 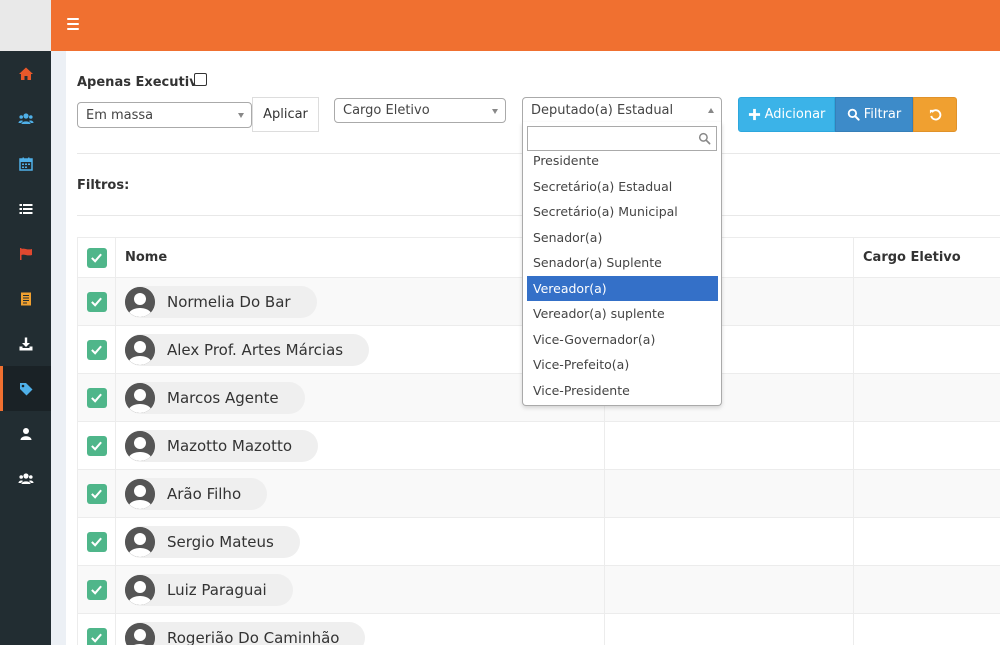 What do you see at coordinates (223, 397) in the screenshot?
I see `person-name: Marcos Agente` at bounding box center [223, 397].